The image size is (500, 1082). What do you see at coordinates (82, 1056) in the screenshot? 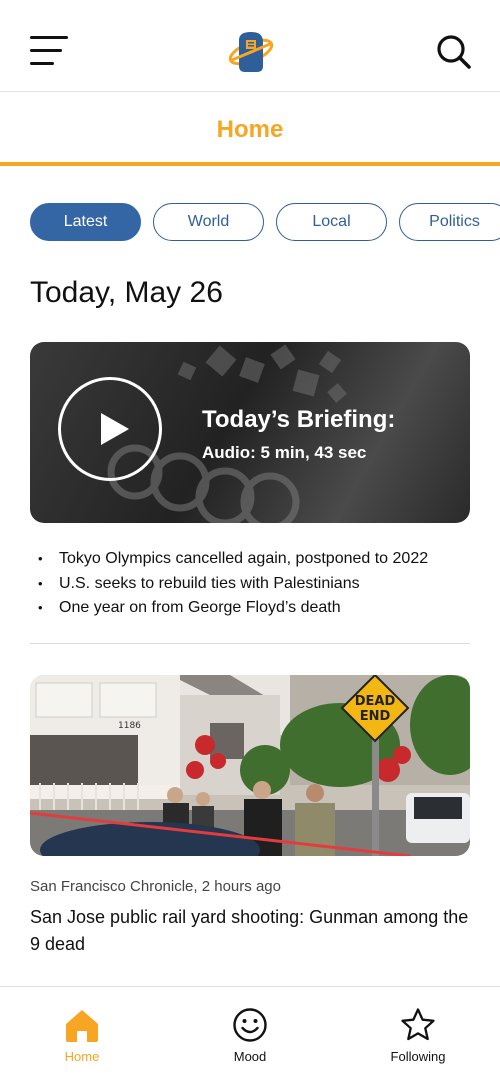
I see `nav-label-home: Home` at bounding box center [82, 1056].